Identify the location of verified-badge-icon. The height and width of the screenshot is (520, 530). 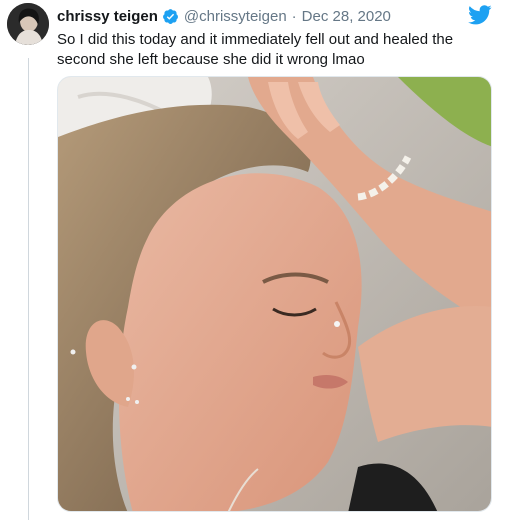
(170, 16).